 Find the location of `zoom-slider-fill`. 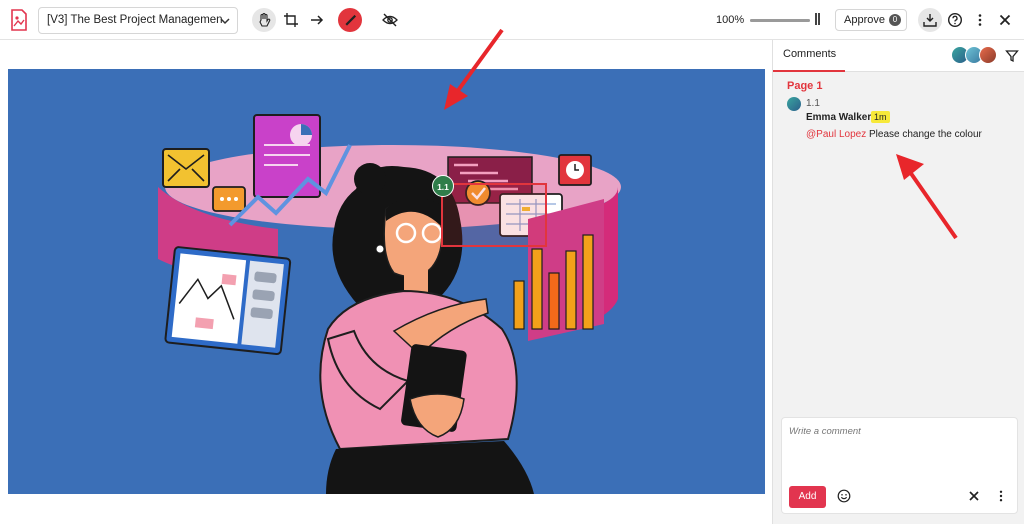

zoom-slider-fill is located at coordinates (780, 20).